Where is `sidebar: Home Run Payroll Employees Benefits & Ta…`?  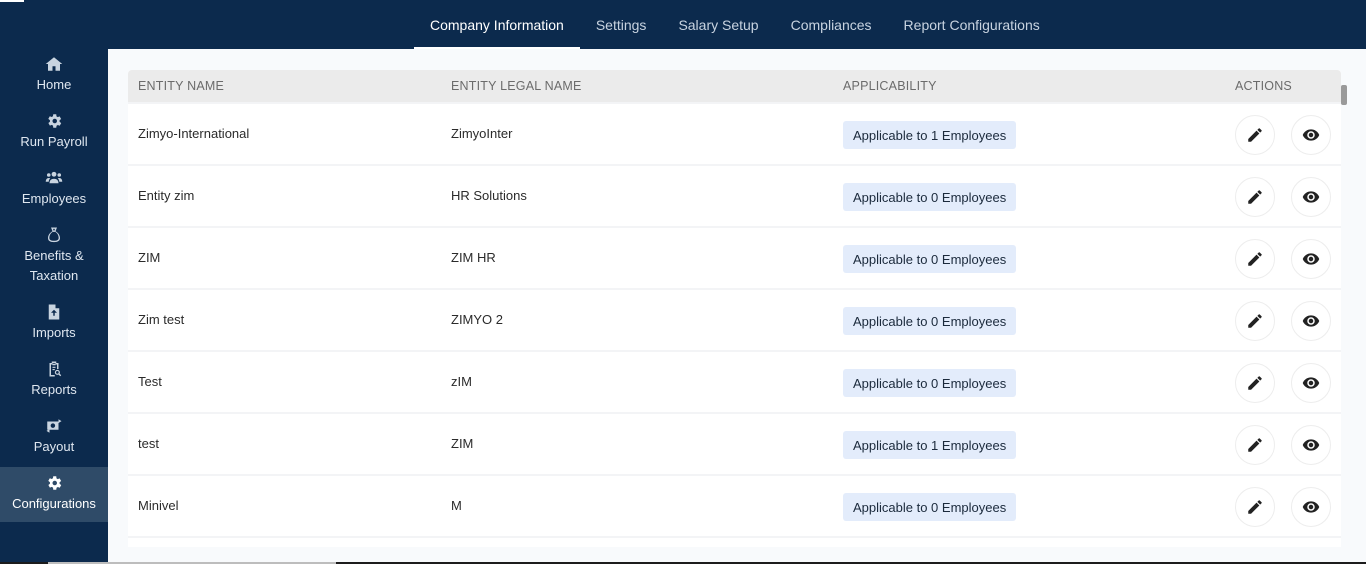
sidebar: Home Run Payroll Employees Benefits & Ta… is located at coordinates (54, 306).